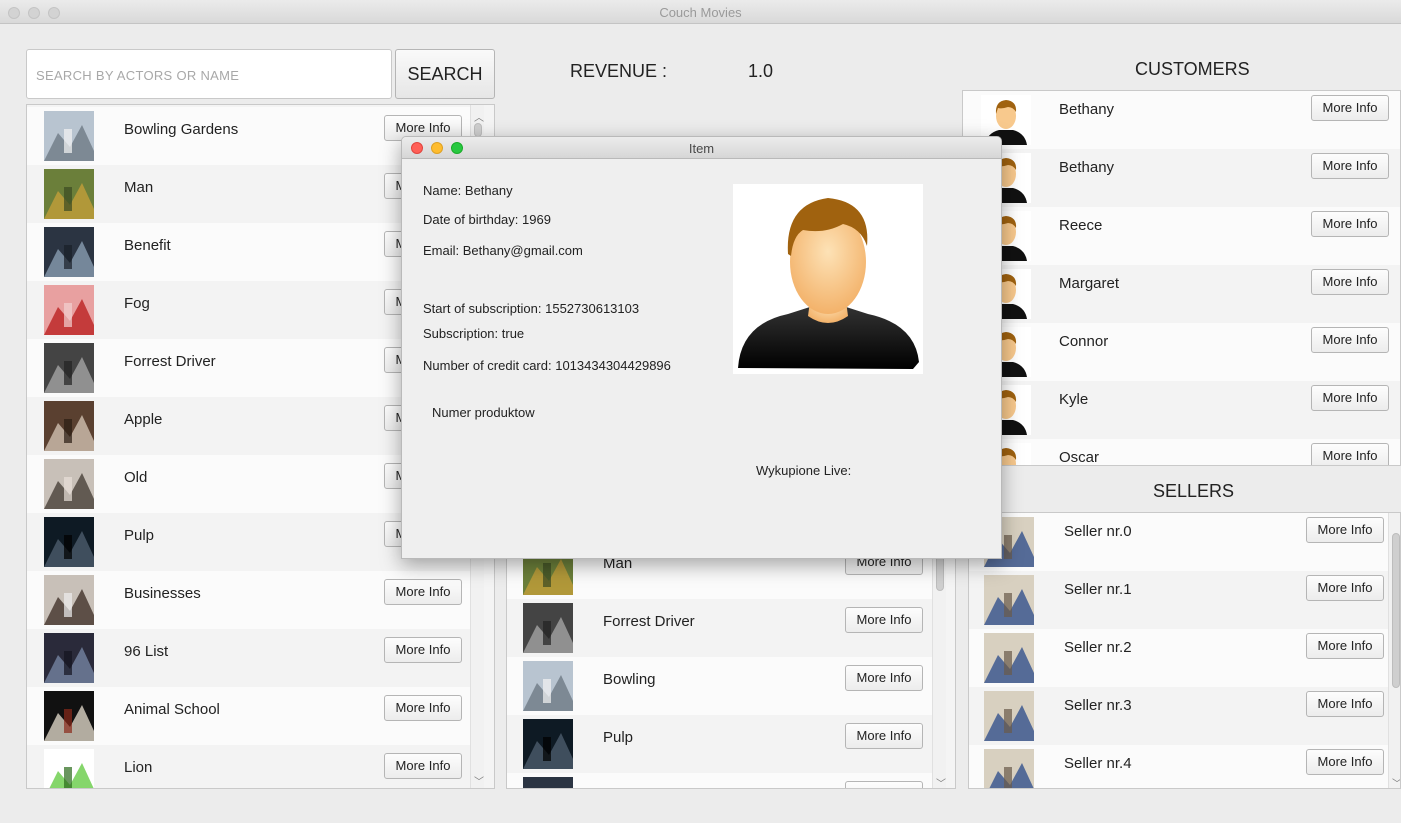 The width and height of the screenshot is (1401, 823). What do you see at coordinates (828, 283) in the screenshot?
I see `person-avatar-icon` at bounding box center [828, 283].